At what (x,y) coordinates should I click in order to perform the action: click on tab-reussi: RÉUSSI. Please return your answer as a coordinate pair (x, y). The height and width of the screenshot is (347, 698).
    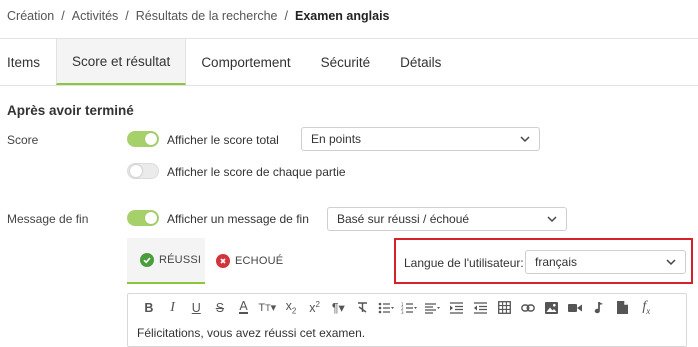
    Looking at the image, I should click on (166, 261).